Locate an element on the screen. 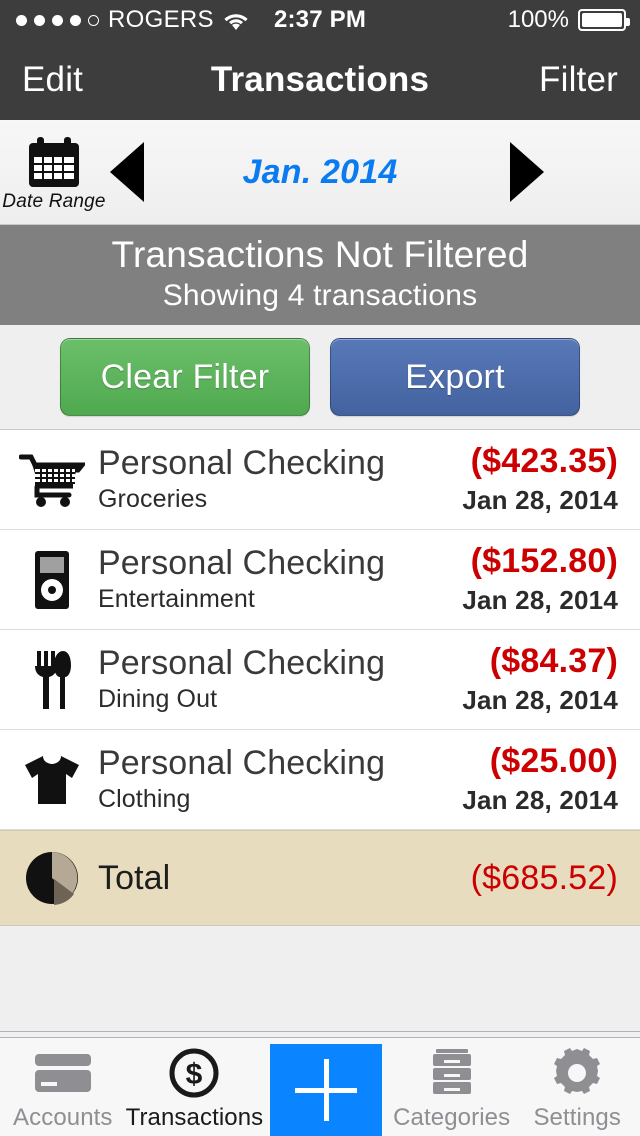 Image resolution: width=640 pixels, height=1136 pixels. tab-label-transactions: Transactions is located at coordinates (194, 1117).